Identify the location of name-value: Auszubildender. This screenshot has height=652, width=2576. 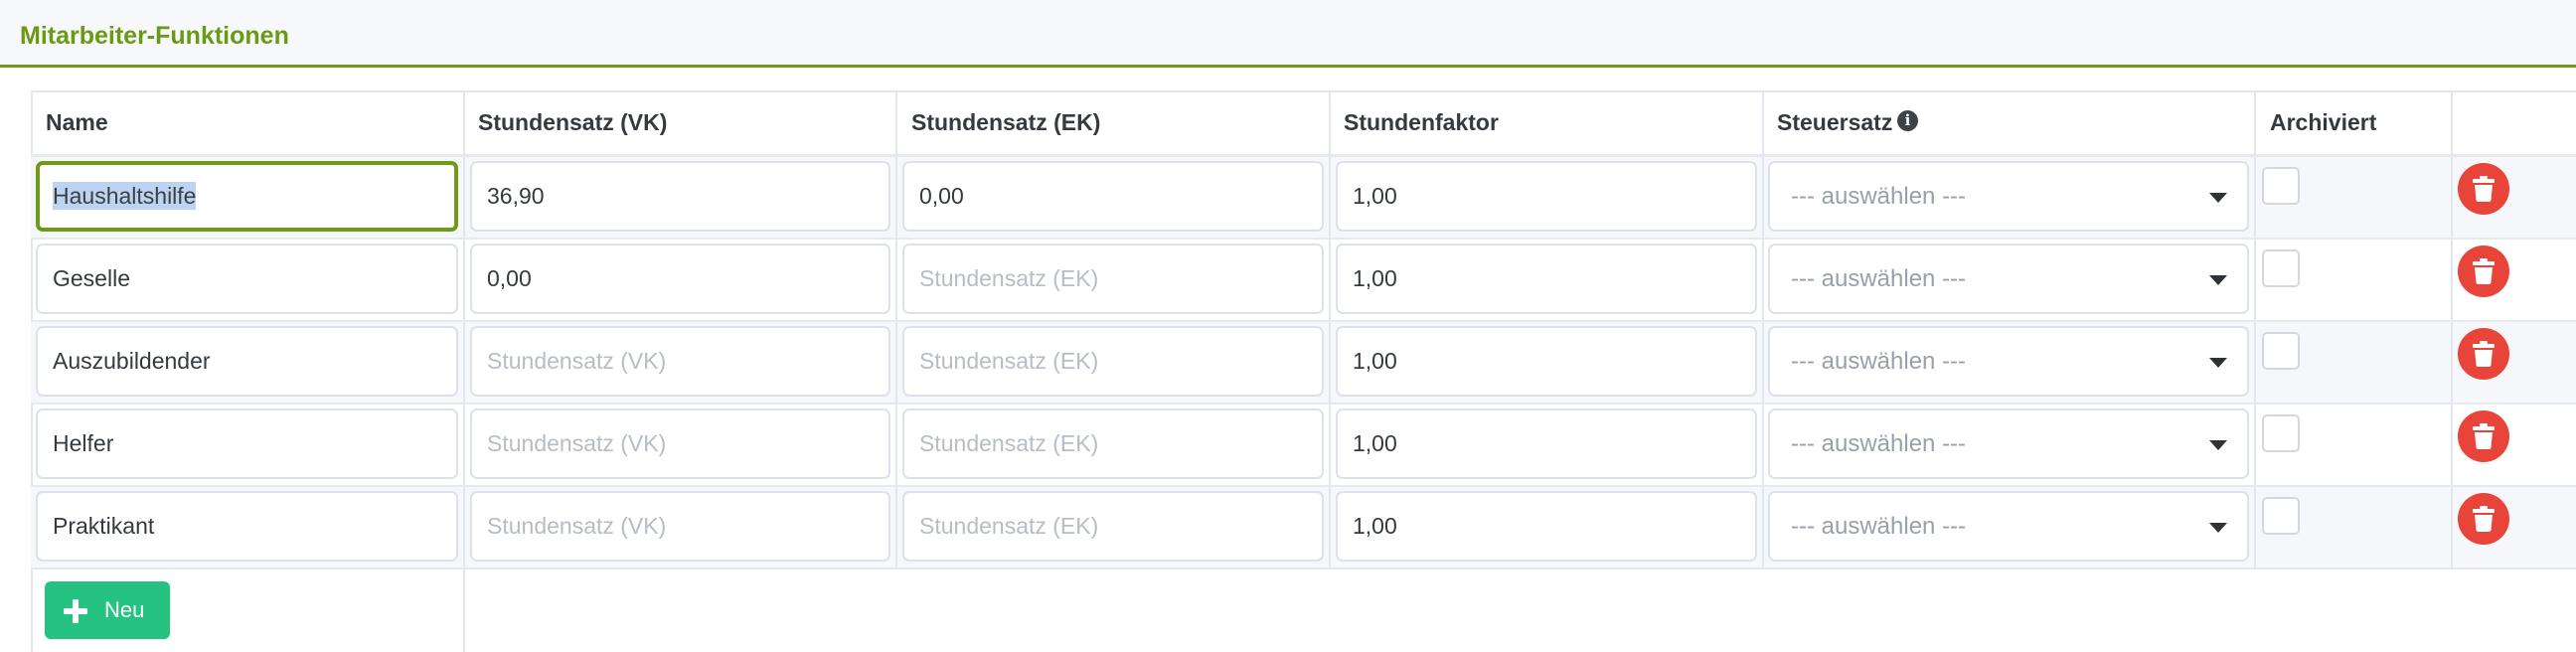
(132, 361).